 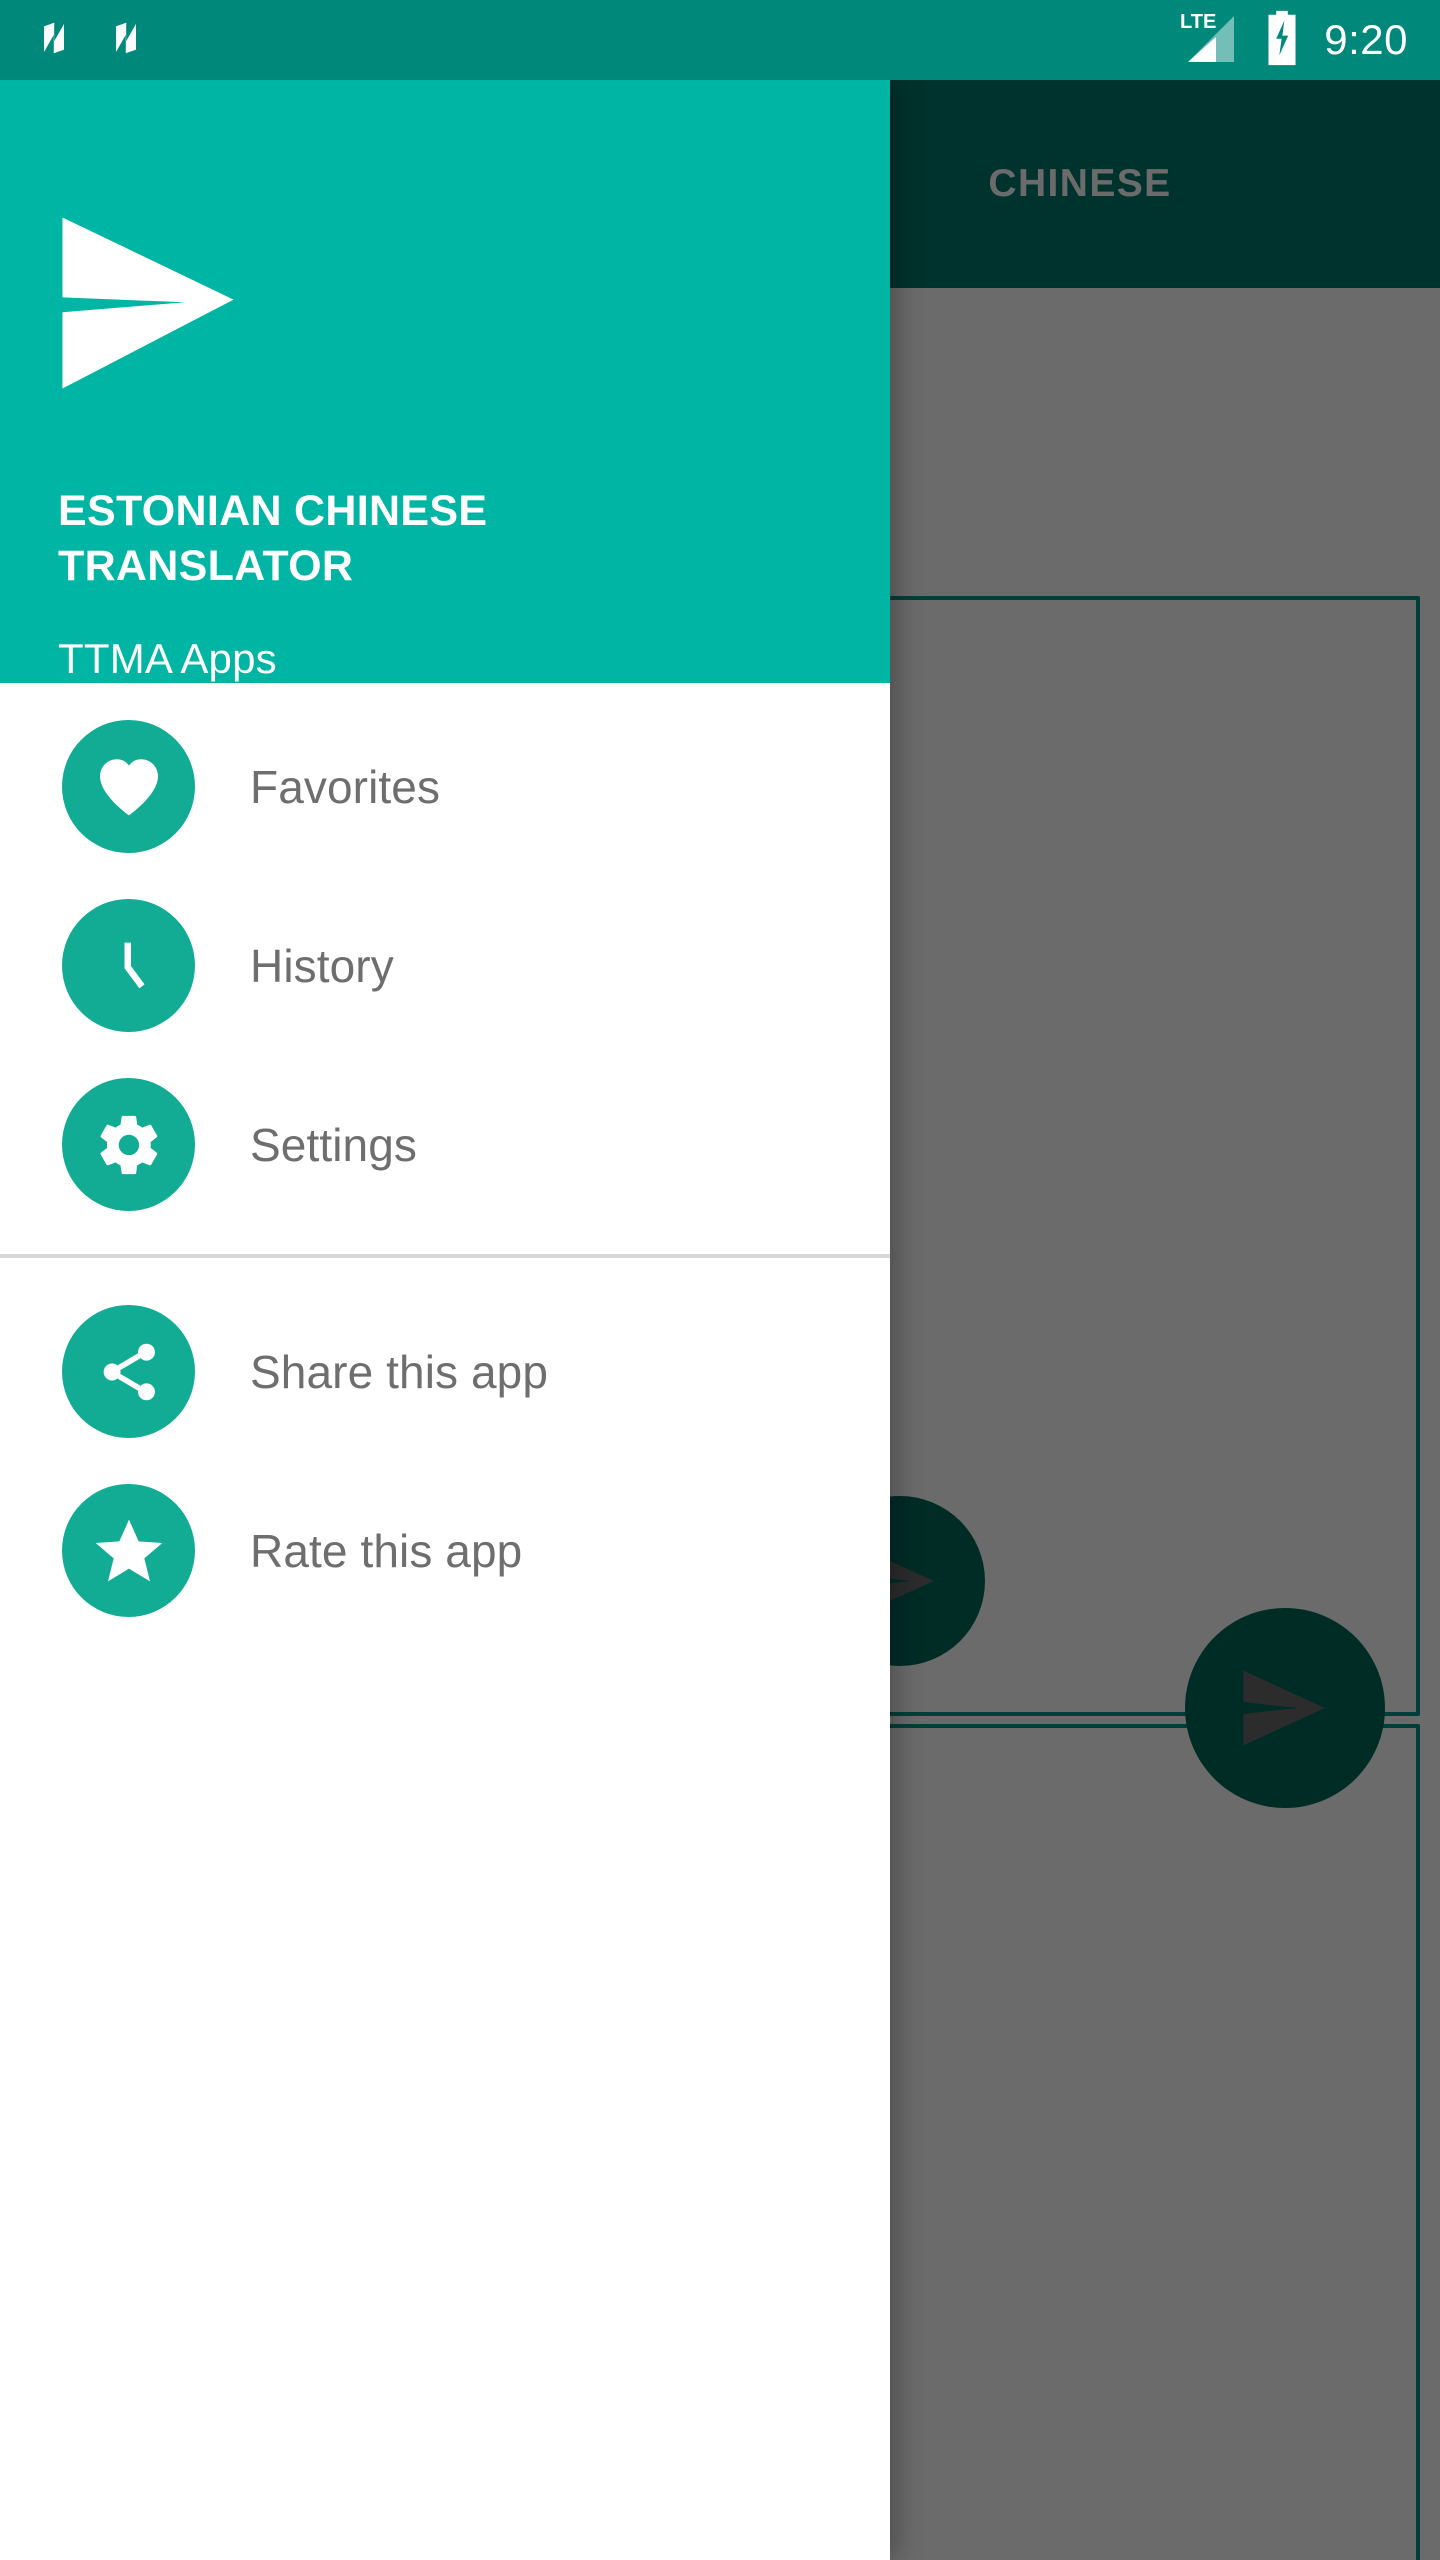 I want to click on drawer-item-share: Share this app, so click(x=445, y=1371).